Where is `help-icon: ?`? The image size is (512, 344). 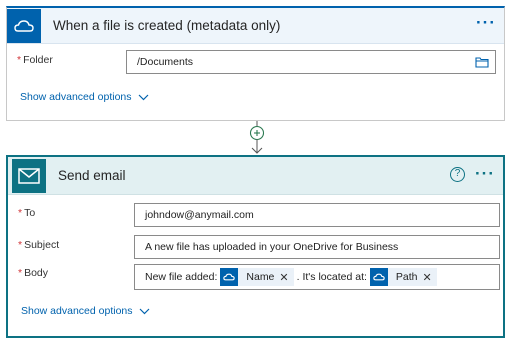
help-icon: ? is located at coordinates (457, 174).